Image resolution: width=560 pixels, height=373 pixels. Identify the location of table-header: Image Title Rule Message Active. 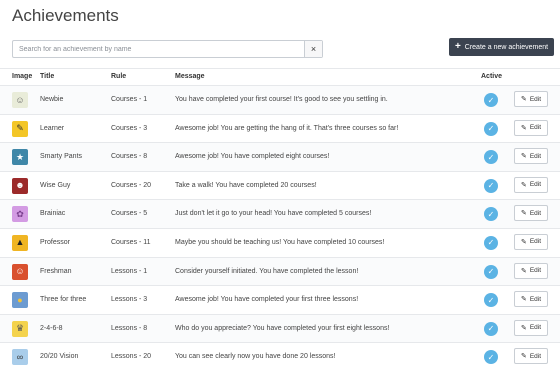
(280, 77).